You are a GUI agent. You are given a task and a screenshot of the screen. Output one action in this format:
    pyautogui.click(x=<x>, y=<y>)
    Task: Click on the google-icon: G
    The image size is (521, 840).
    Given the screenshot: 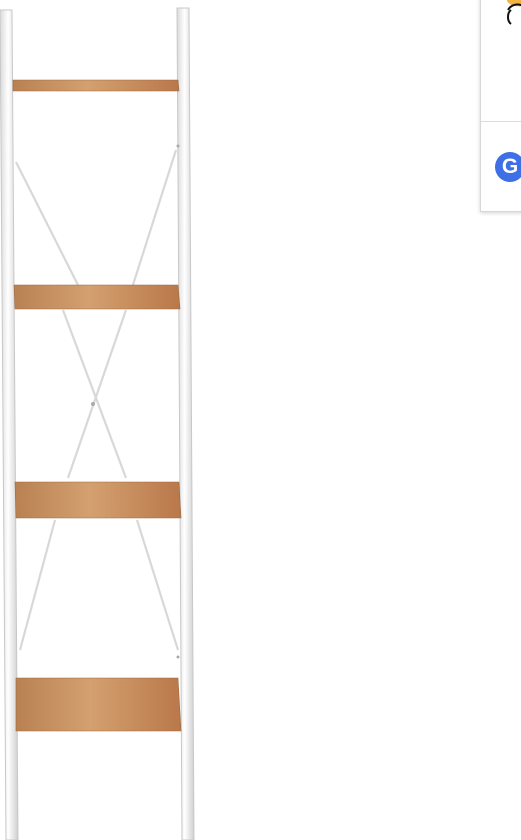 What is the action you would take?
    pyautogui.click(x=510, y=166)
    